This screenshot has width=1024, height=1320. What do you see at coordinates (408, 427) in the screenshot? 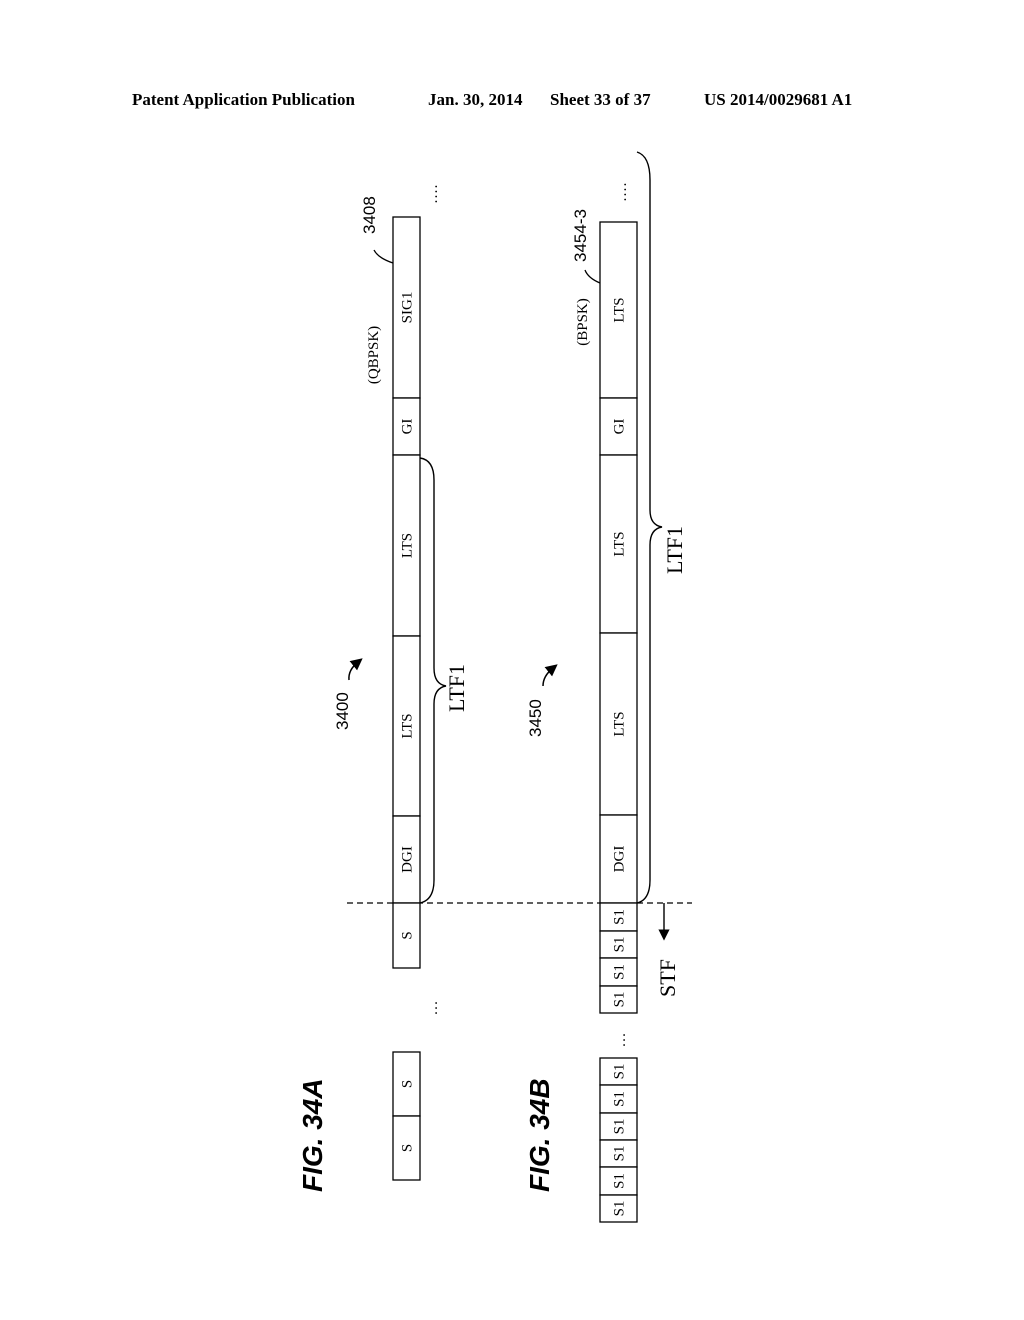
I see `fig34a-main-segment-label: GI` at bounding box center [408, 427].